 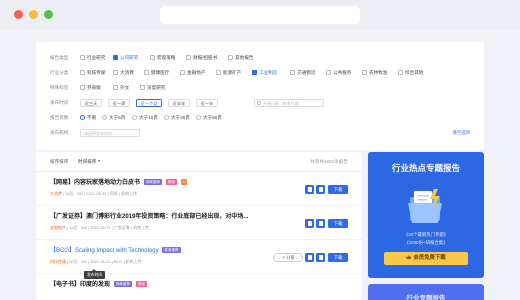 What do you see at coordinates (426, 258) in the screenshot?
I see `member-download-button: 会员免费下载` at bounding box center [426, 258].